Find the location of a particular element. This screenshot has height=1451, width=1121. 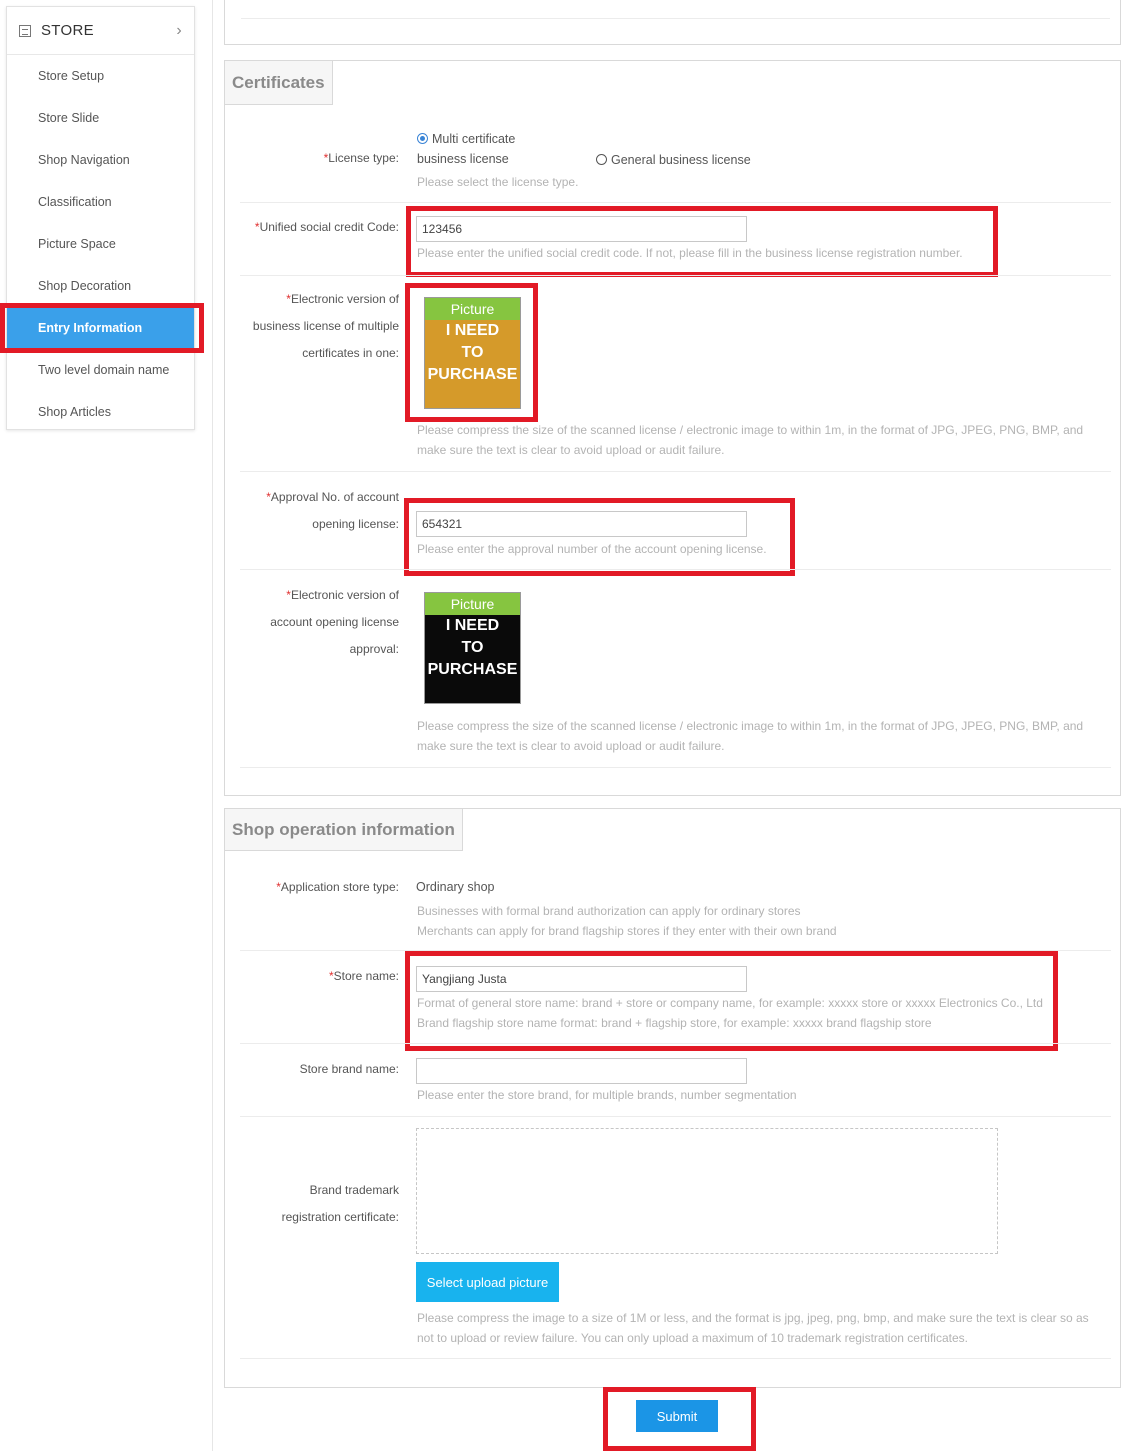

sidebar-header: STORE › is located at coordinates (100, 31).